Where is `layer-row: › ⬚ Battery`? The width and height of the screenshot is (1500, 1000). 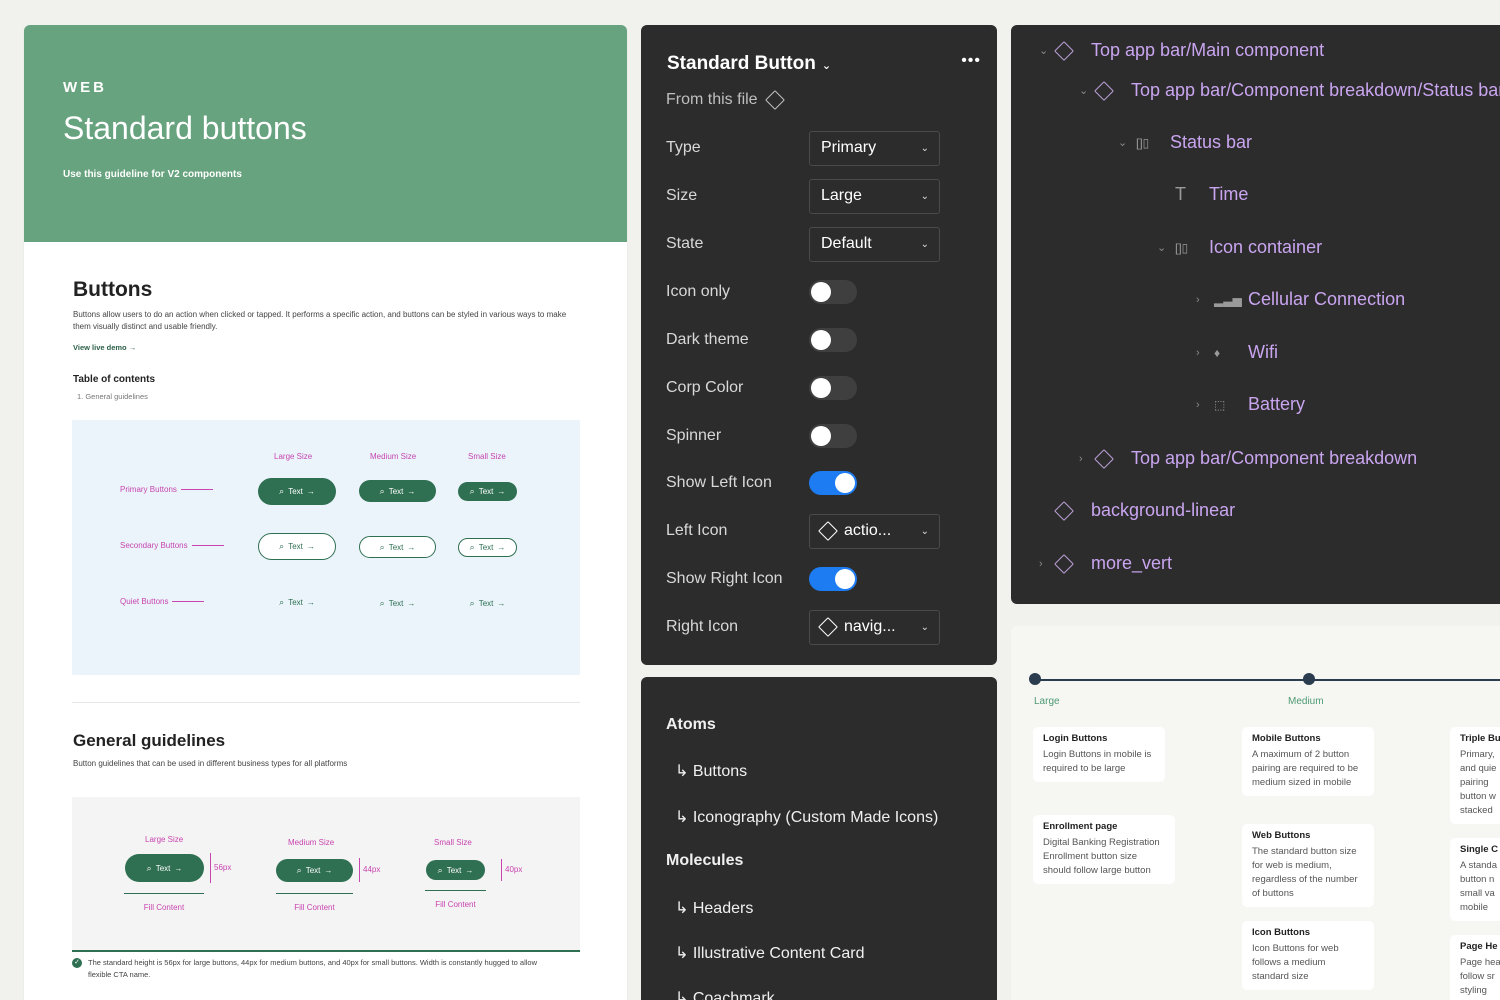 layer-row: › ⬚ Battery is located at coordinates (1250, 404).